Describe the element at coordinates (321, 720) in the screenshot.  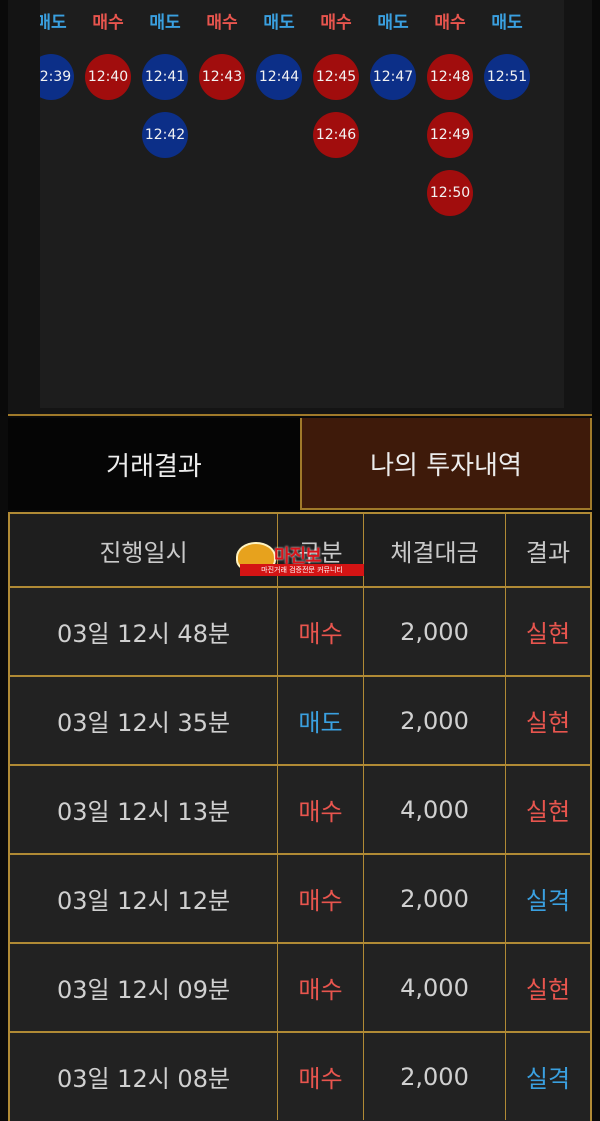
I see `cell-type: 매도` at that location.